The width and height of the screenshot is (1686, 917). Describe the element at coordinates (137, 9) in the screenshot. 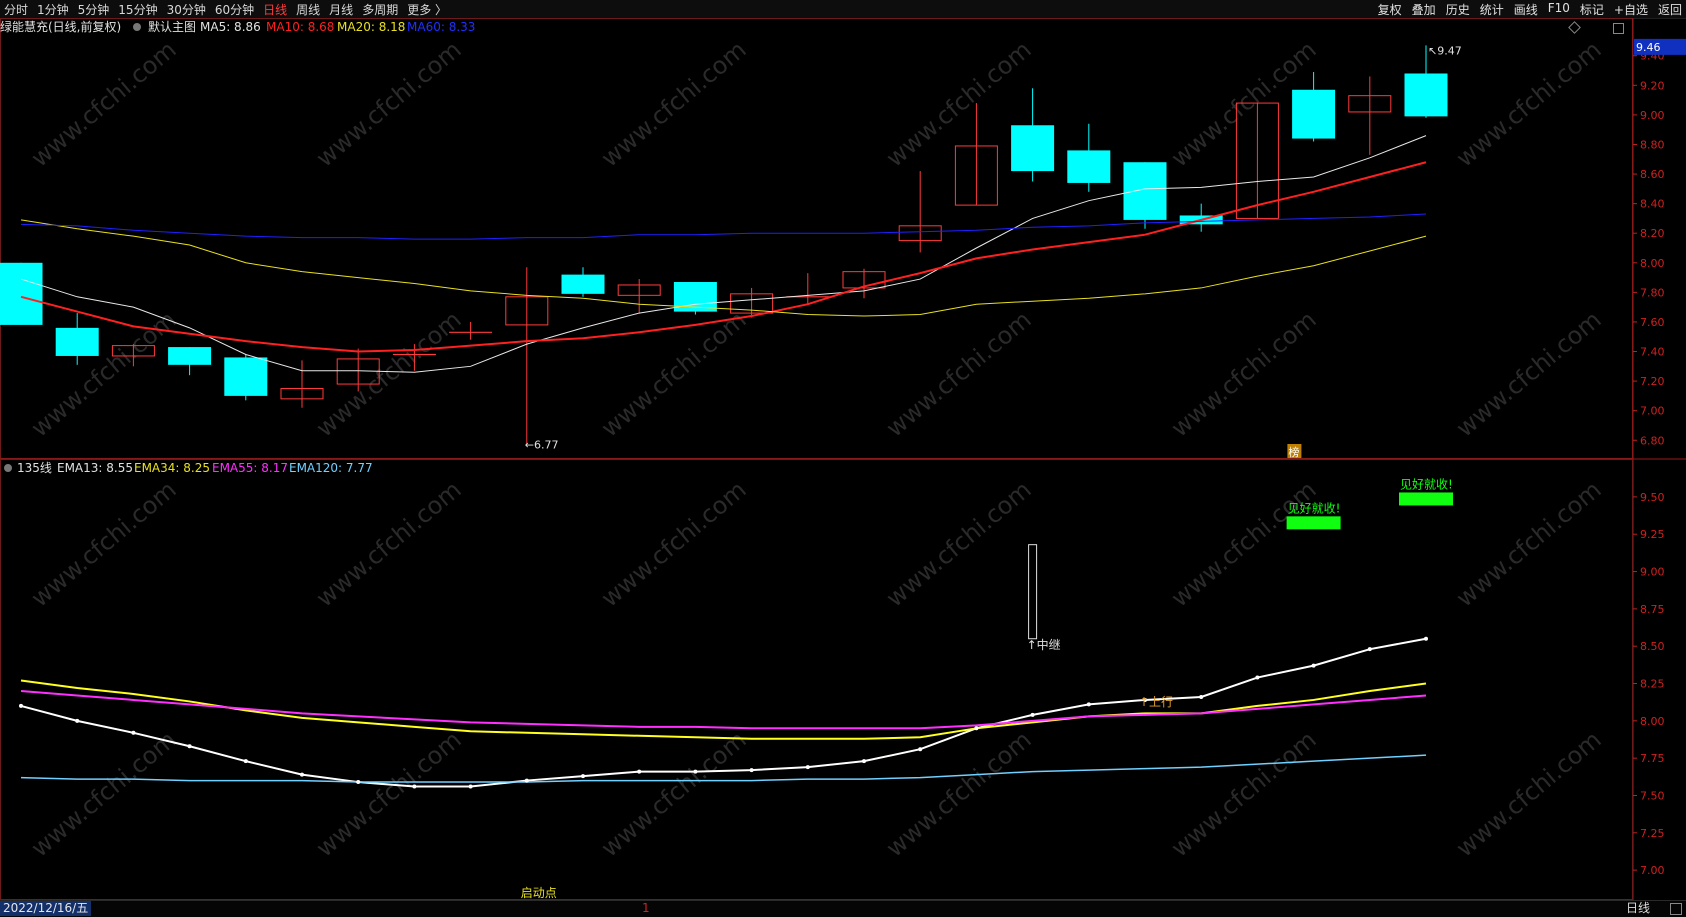

I see `period-tab-3: 15分钟` at that location.